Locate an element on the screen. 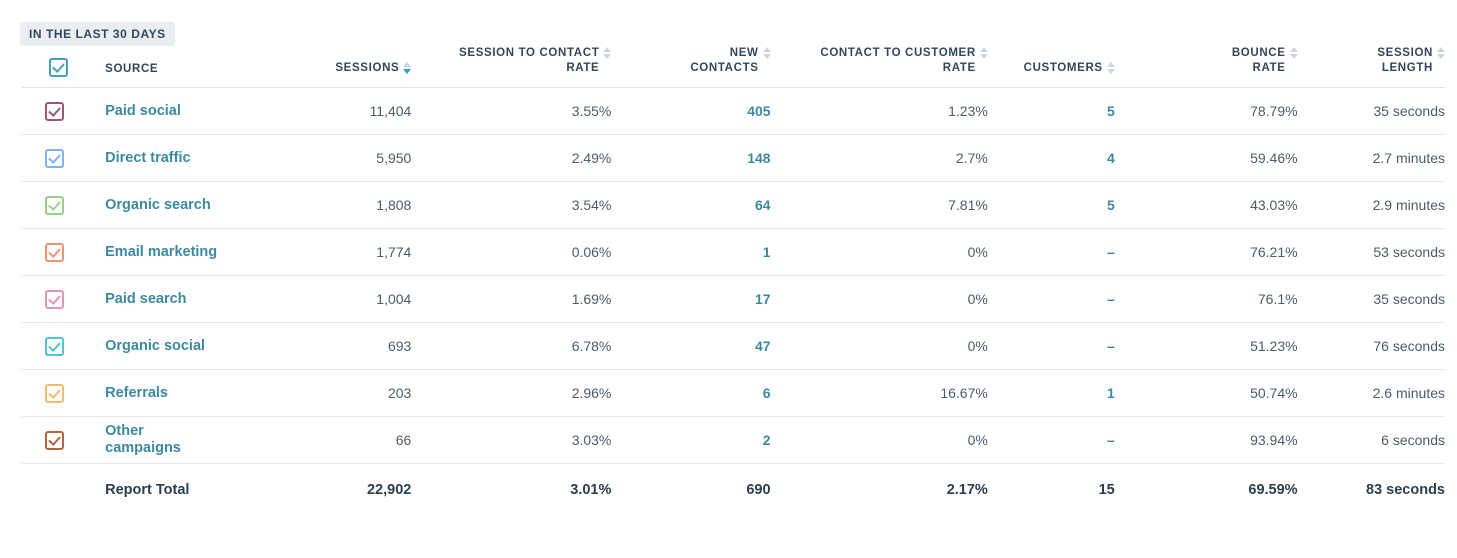  source-link: Direct traffic is located at coordinates (147, 158).